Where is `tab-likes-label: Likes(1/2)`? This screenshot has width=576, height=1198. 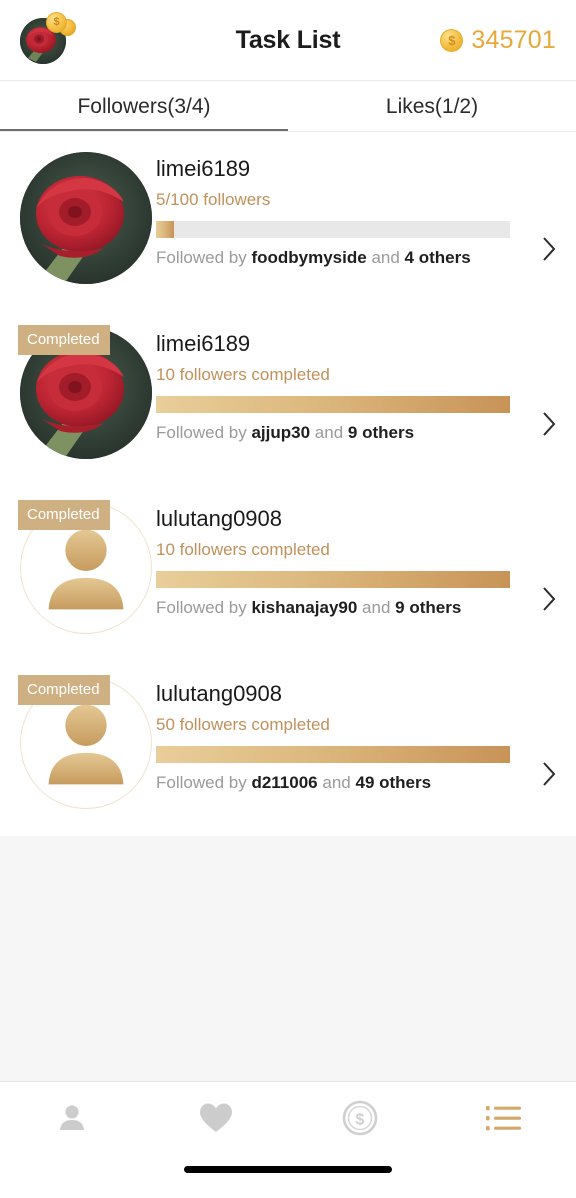 tab-likes-label: Likes(1/2) is located at coordinates (432, 106).